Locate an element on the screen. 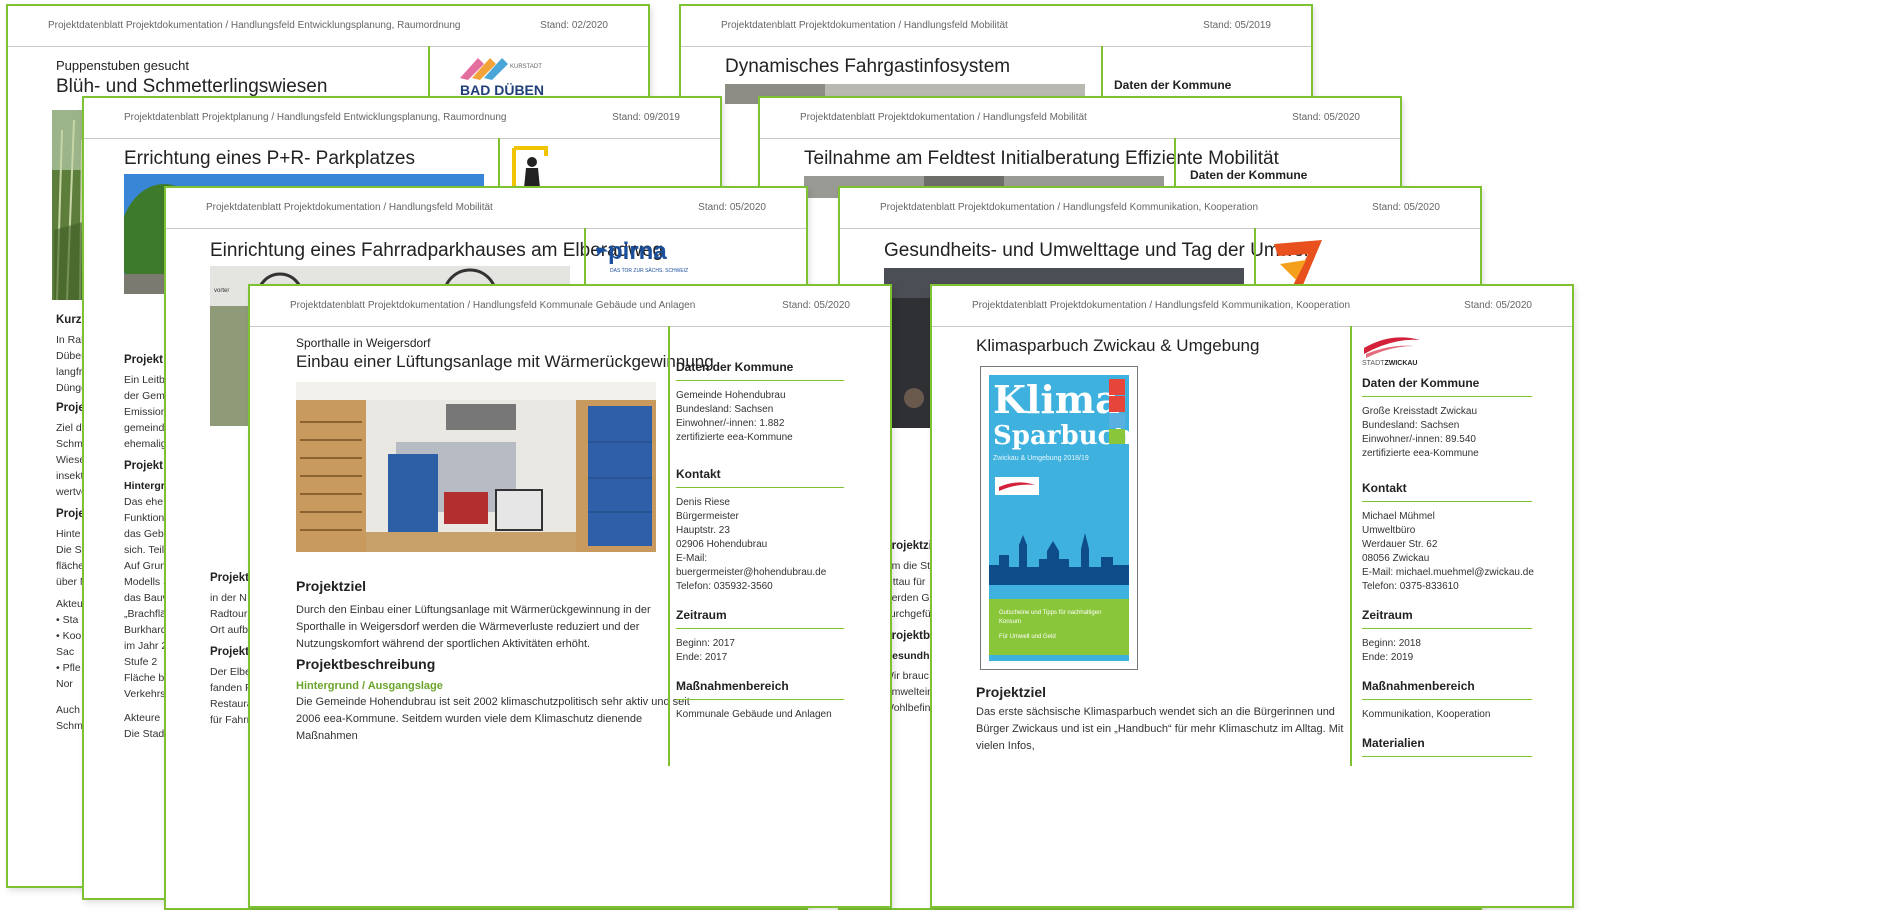  sidebar-line: 08056 Zwickau is located at coordinates (1396, 558).